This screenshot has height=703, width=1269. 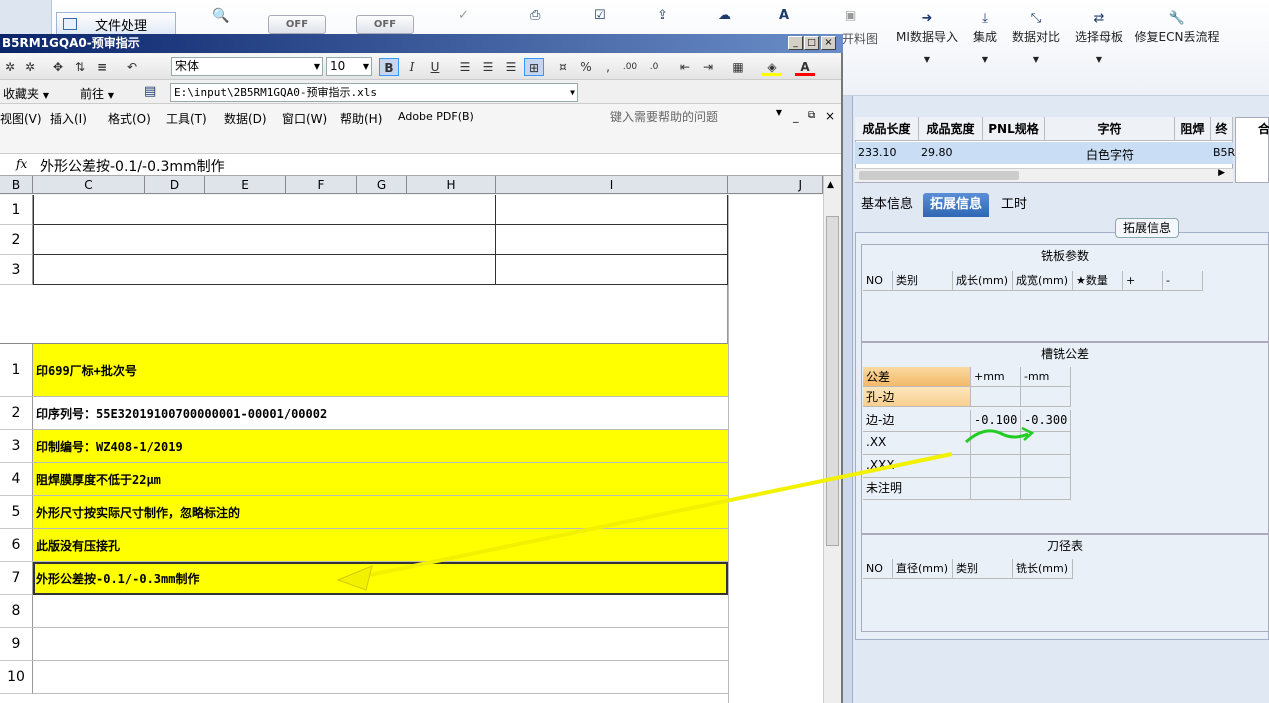 I want to click on yellow-arrow-icon, so click(x=656, y=515).